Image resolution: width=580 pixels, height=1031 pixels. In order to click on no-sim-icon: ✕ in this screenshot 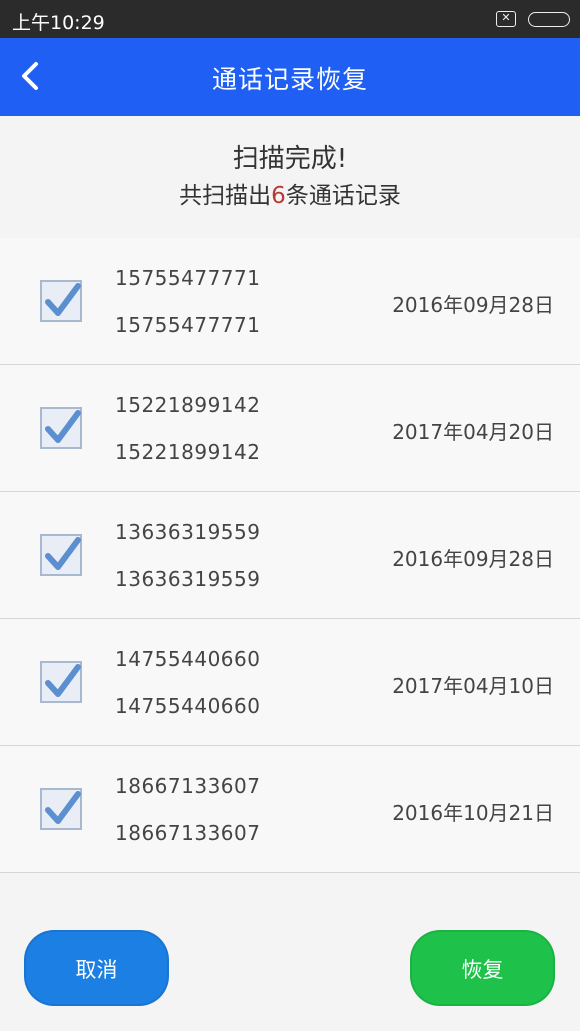, I will do `click(506, 19)`.